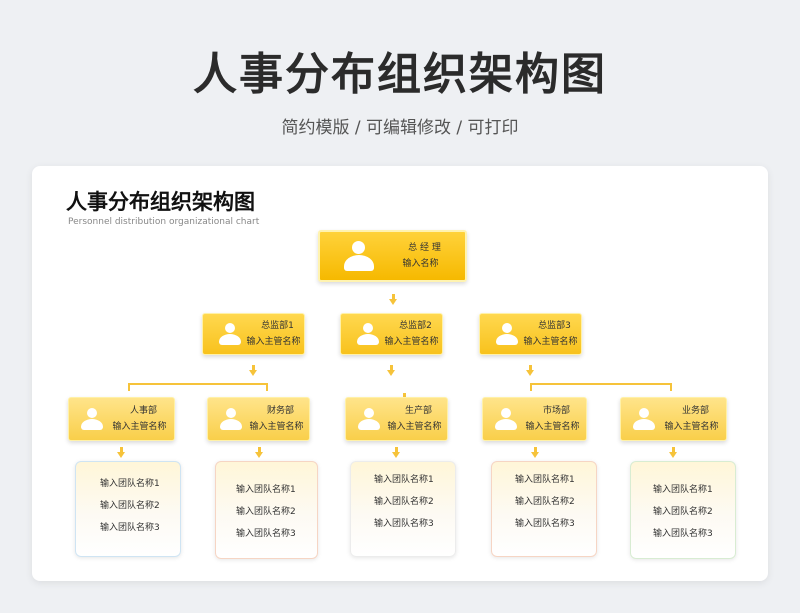  Describe the element at coordinates (420, 264) in the screenshot. I see `node-name: 输入名称` at that location.